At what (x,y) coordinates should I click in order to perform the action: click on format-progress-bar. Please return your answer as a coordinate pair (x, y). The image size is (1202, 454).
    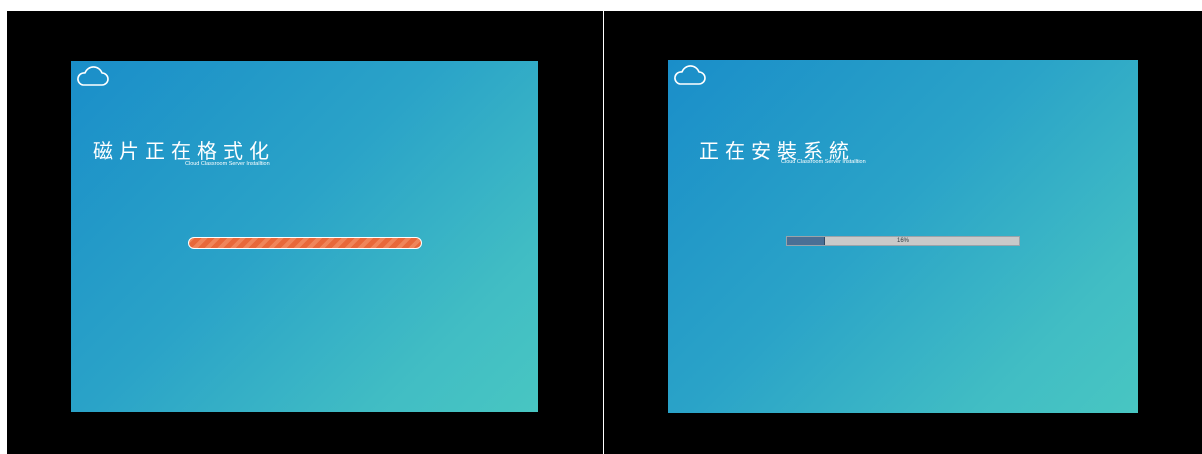
    Looking at the image, I should click on (305, 243).